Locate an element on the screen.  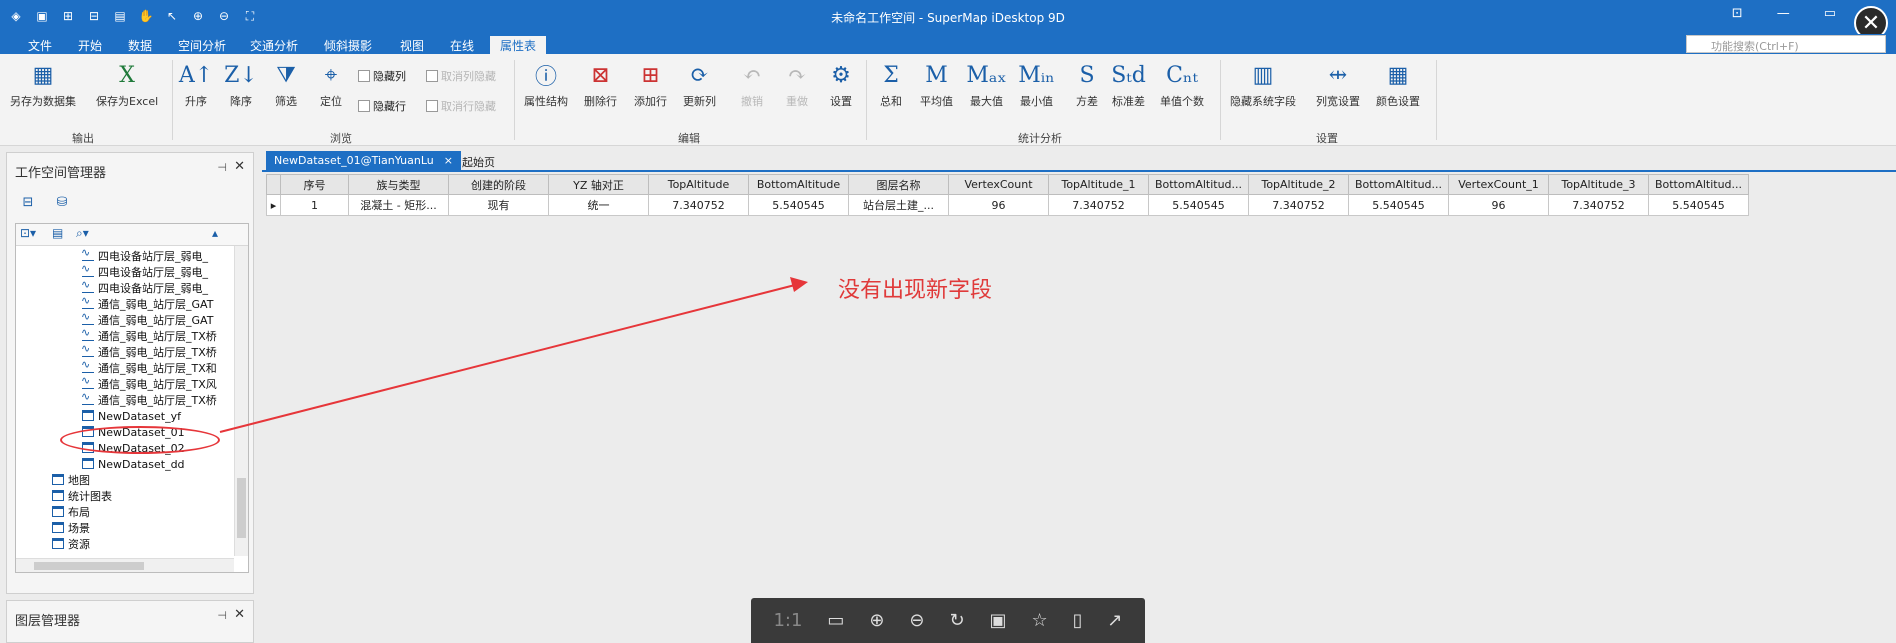
restore-ribbon-icon: ⊡ is located at coordinates (1737, 13).